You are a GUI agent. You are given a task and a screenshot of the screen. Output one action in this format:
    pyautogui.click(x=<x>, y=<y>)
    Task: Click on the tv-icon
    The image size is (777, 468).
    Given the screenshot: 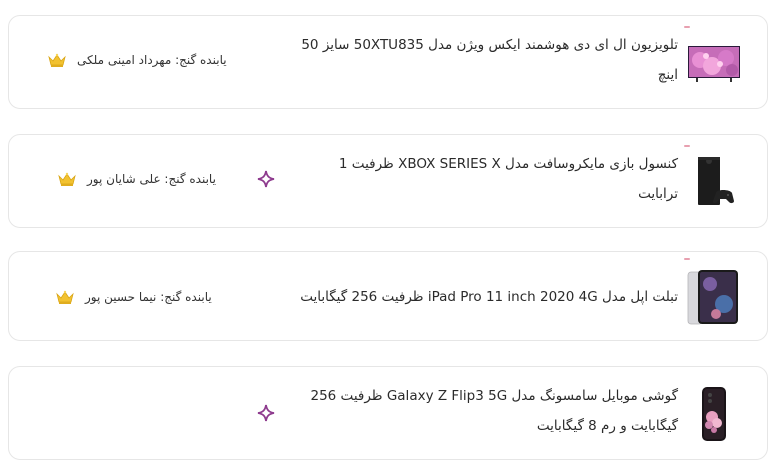 What is the action you would take?
    pyautogui.click(x=714, y=64)
    